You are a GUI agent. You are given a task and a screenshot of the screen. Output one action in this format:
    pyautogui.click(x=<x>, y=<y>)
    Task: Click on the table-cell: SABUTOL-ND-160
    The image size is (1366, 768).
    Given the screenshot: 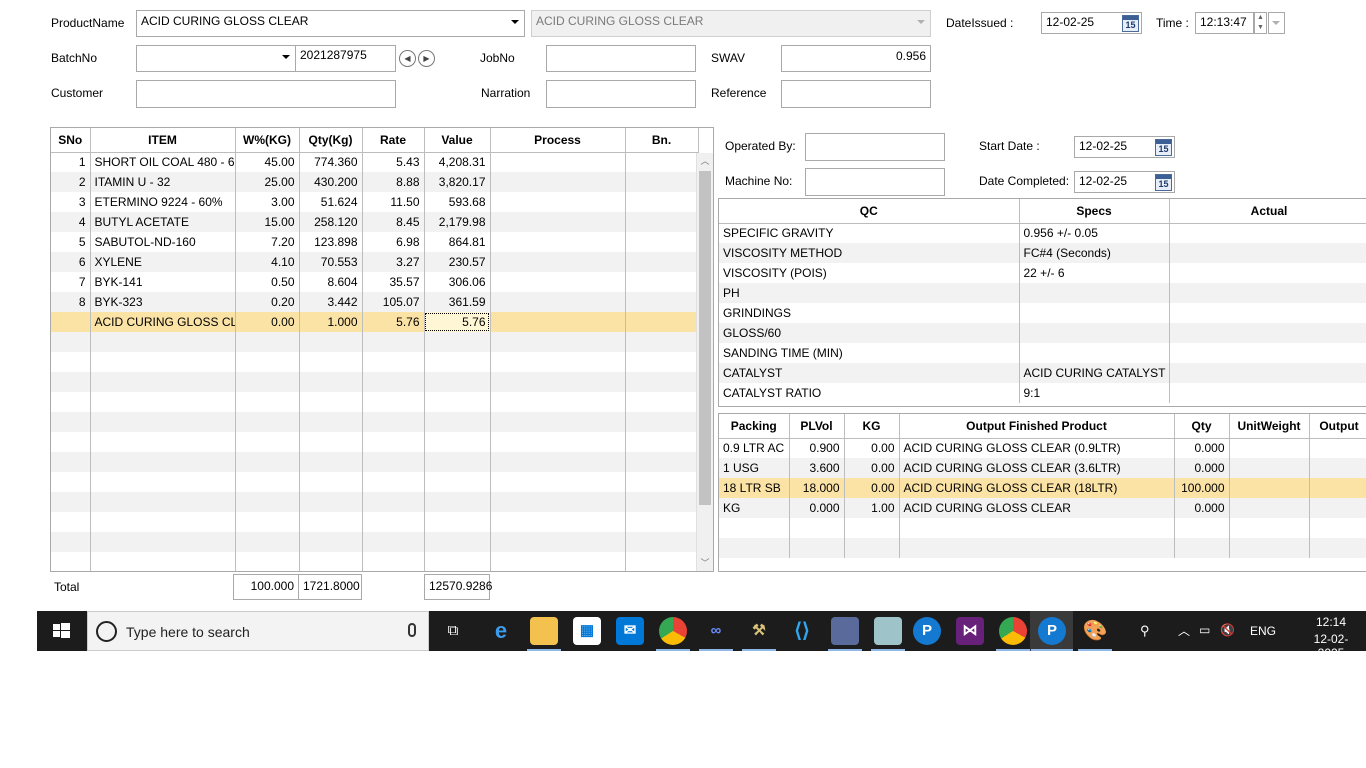 What is the action you would take?
    pyautogui.click(x=163, y=242)
    